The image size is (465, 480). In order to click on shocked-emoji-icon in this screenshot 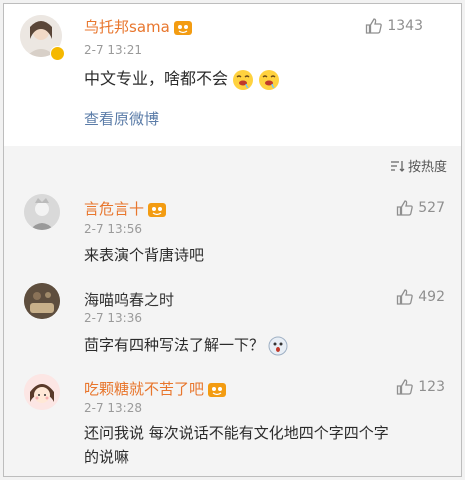, I will do `click(278, 345)`.